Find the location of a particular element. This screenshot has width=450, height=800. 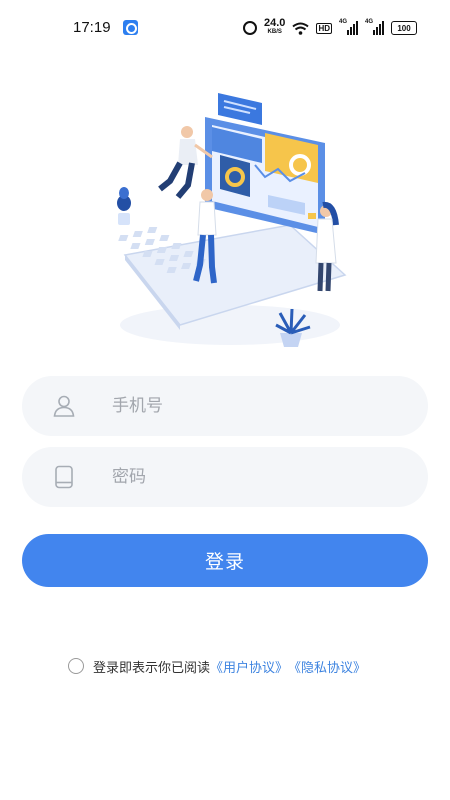

phone-field is located at coordinates (225, 406).